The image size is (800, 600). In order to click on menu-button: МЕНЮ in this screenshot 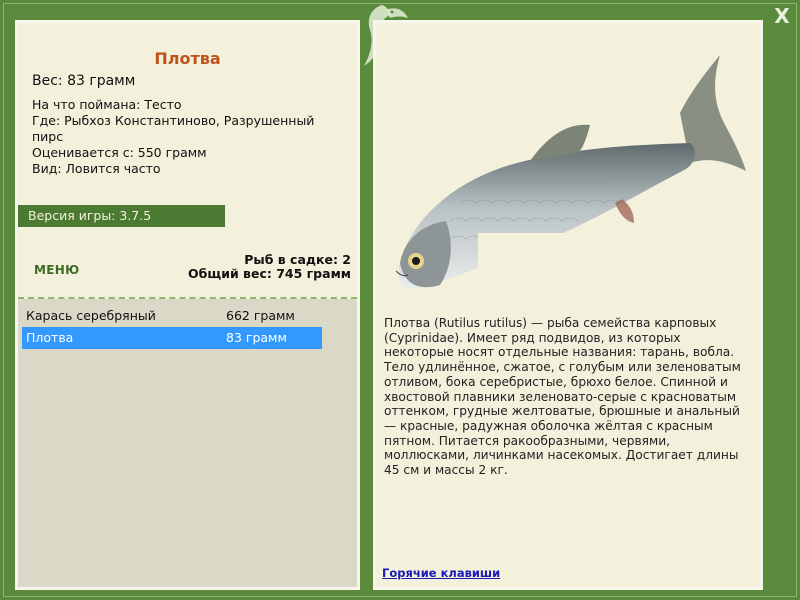, I will do `click(56, 270)`.